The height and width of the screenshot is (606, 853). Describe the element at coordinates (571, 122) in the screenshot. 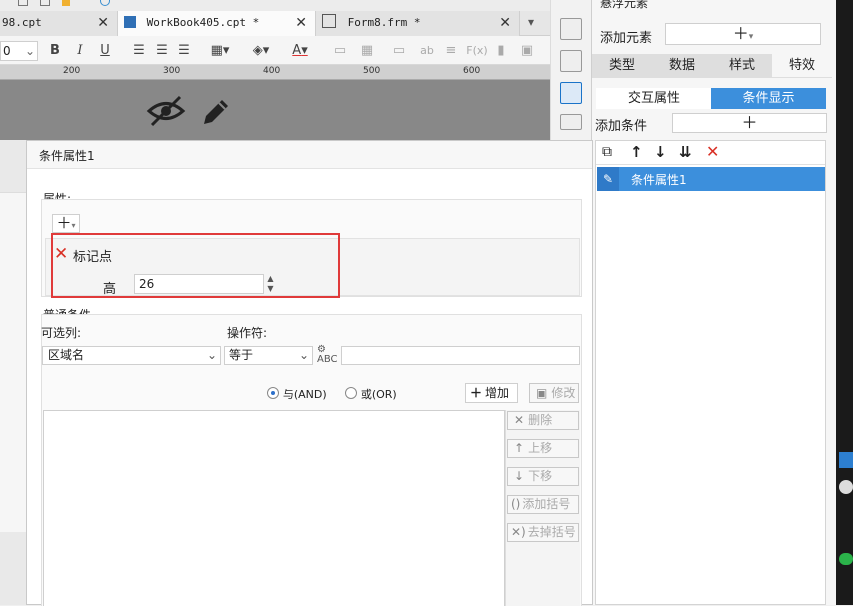

I see `widget-extra-icon` at that location.